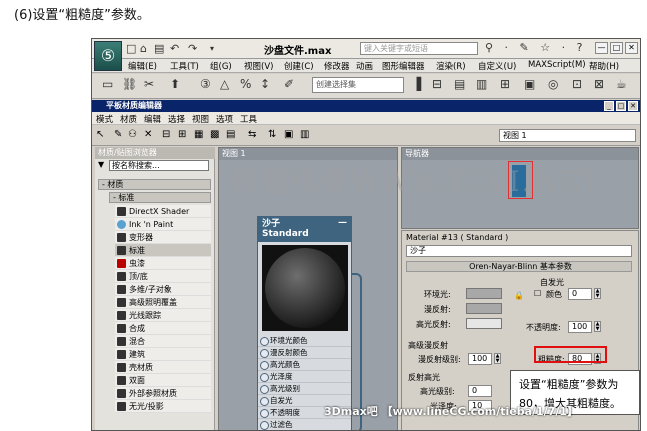 This screenshot has height=431, width=647. What do you see at coordinates (597, 326) in the screenshot?
I see `opacity-spinner: ▲ ▼` at bounding box center [597, 326].